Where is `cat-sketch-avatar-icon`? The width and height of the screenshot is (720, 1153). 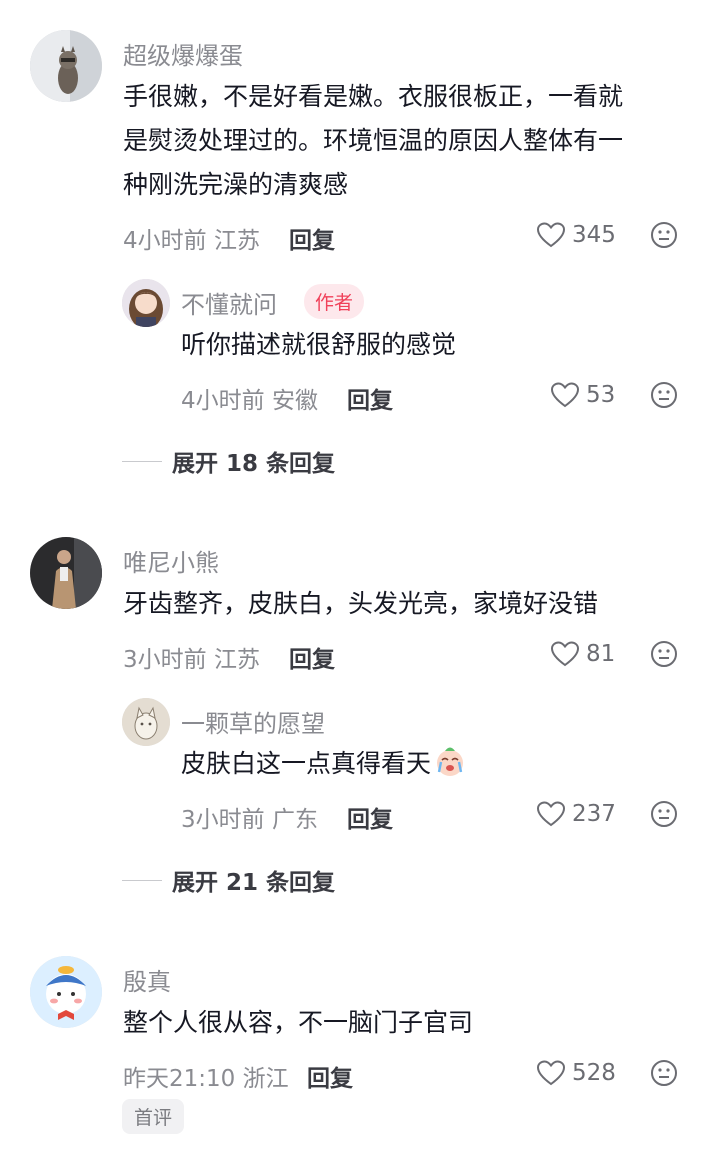
cat-sketch-avatar-icon is located at coordinates (146, 722).